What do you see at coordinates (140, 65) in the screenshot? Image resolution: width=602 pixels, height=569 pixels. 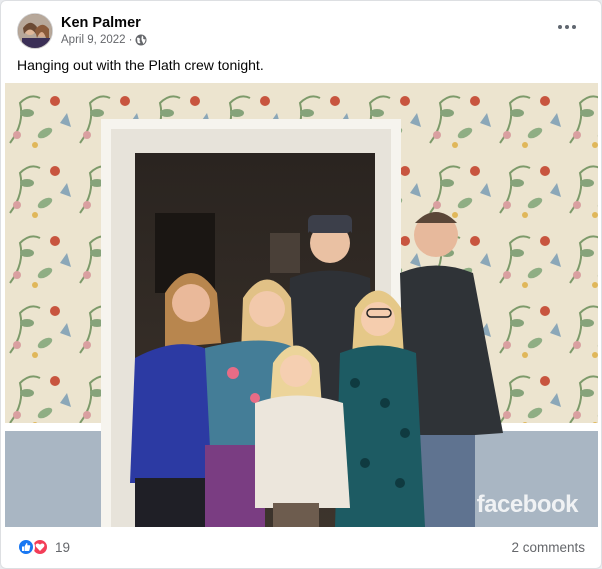 I see `post-text: Hanging out with the Plath crew tonight.` at bounding box center [140, 65].